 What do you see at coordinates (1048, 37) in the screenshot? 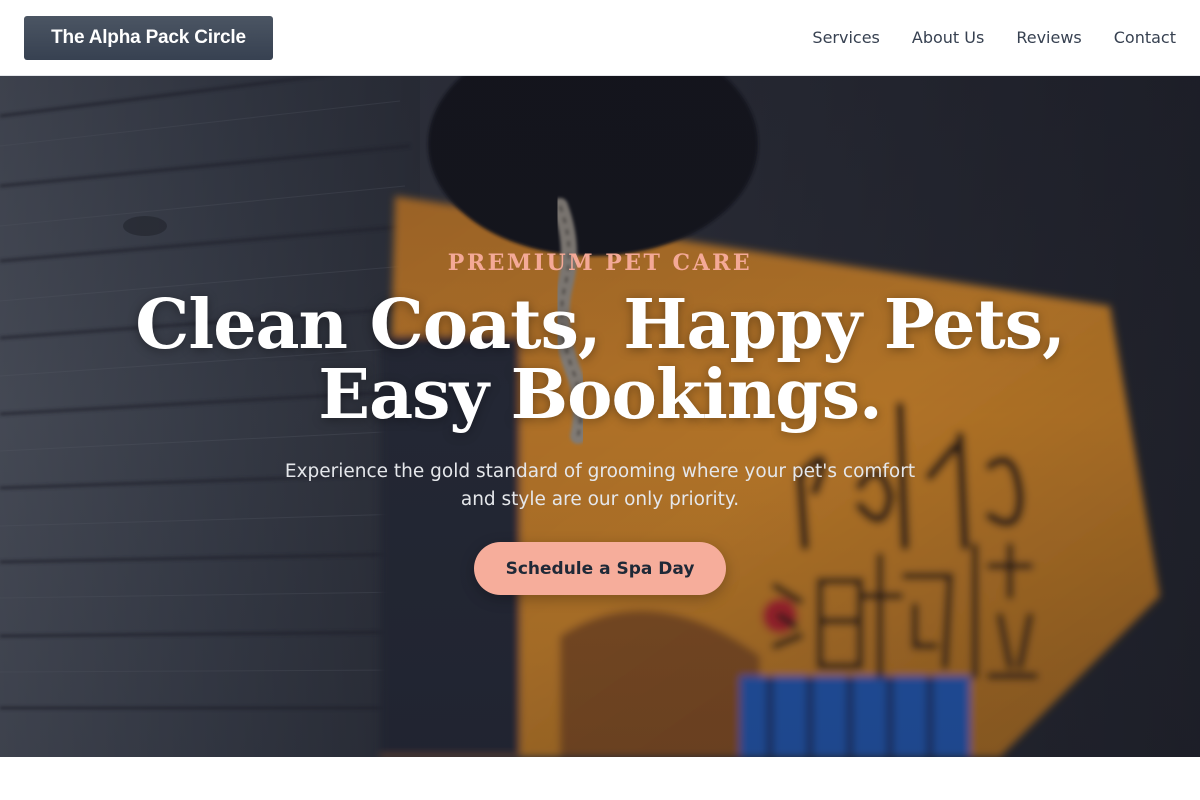
I see `nav-reviews-link: Reviews` at bounding box center [1048, 37].